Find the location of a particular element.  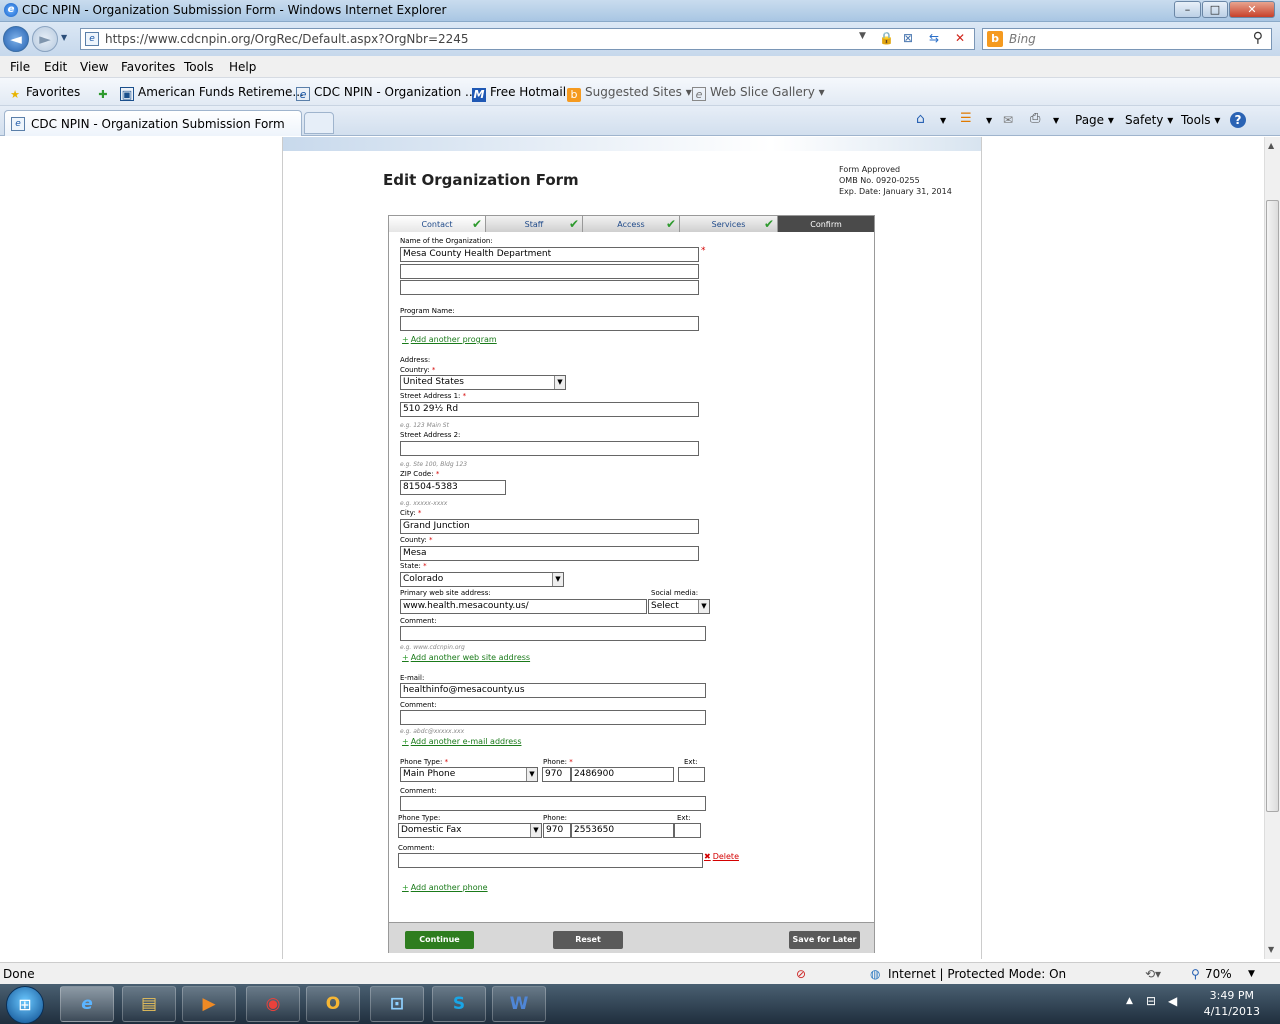

social-media-select: Select ▼ is located at coordinates (679, 606).